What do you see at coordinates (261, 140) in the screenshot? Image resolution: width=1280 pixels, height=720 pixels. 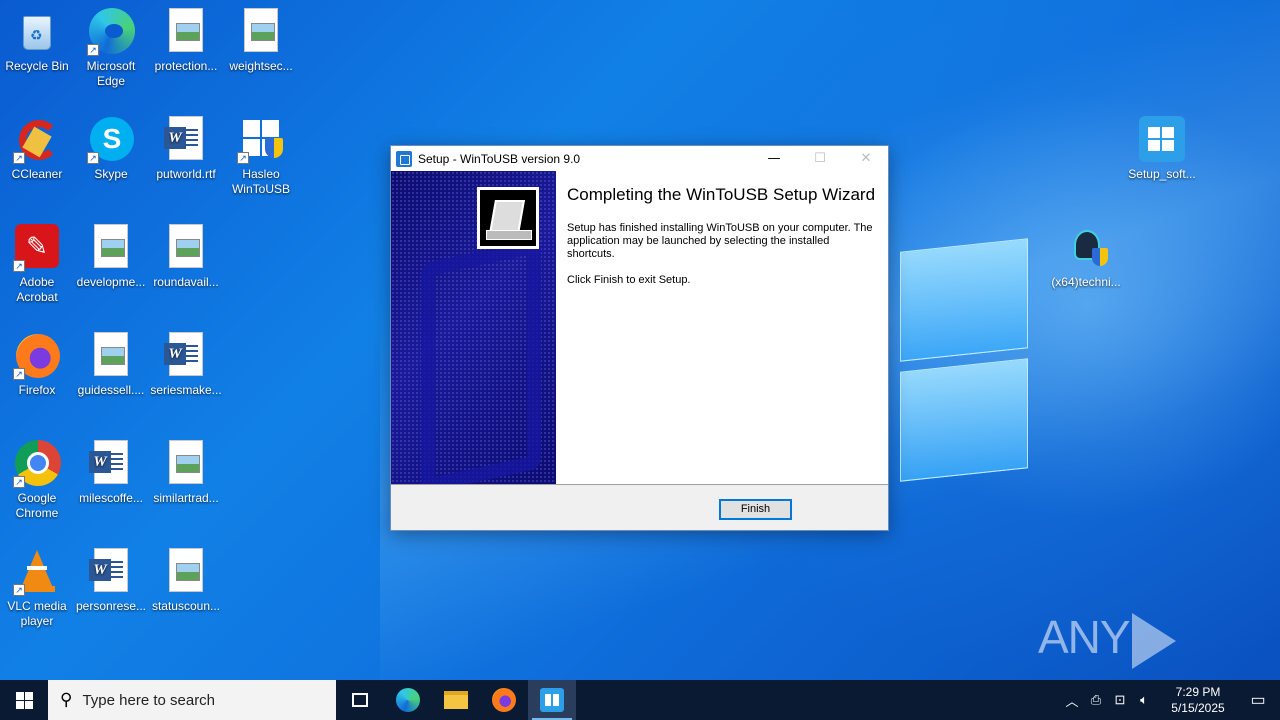 I see `wintousb-icon: ↗` at bounding box center [261, 140].